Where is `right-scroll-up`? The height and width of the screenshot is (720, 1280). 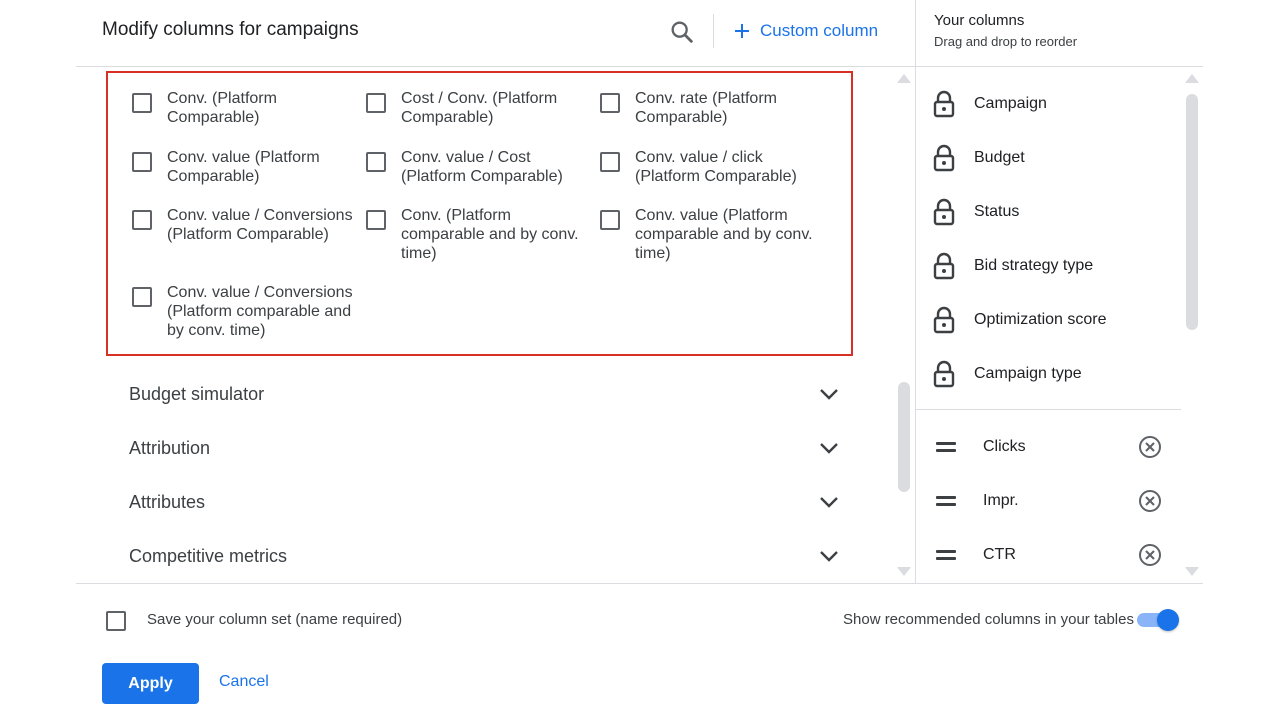
right-scroll-up is located at coordinates (1192, 78).